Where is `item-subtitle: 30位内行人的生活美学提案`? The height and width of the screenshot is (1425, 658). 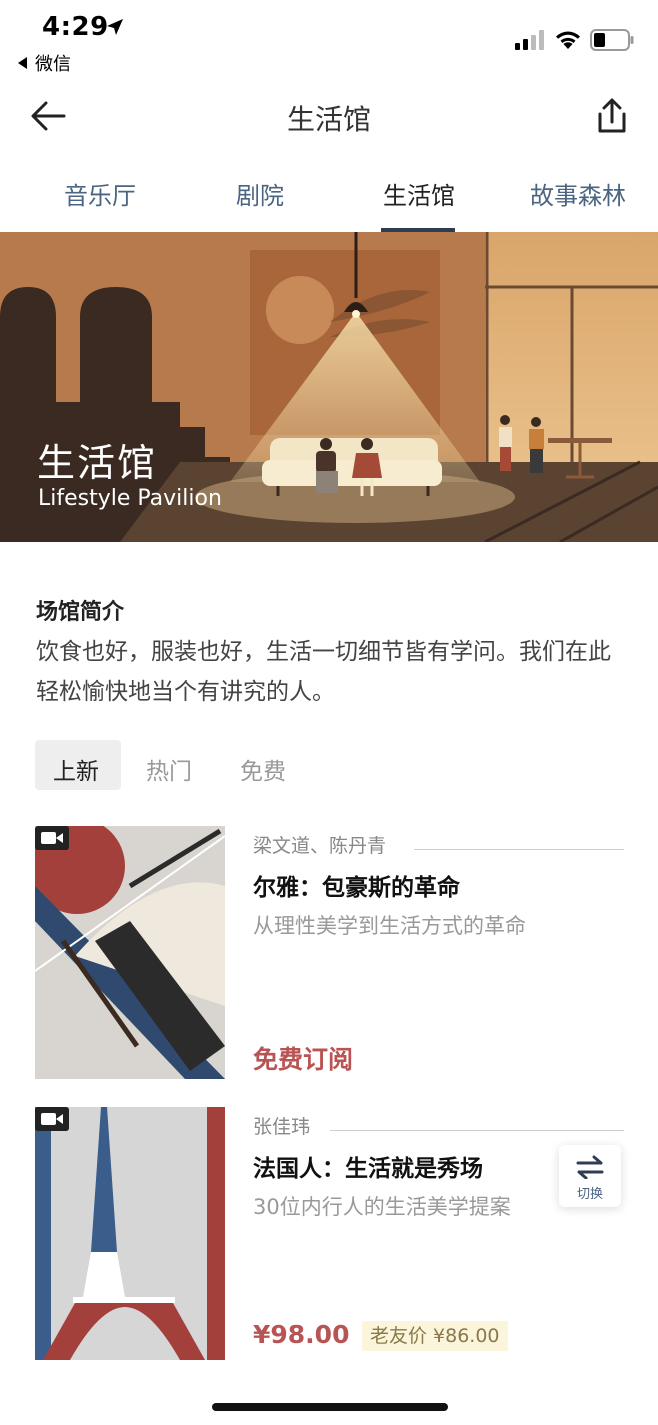 item-subtitle: 30位内行人的生活美学提案 is located at coordinates (382, 1207).